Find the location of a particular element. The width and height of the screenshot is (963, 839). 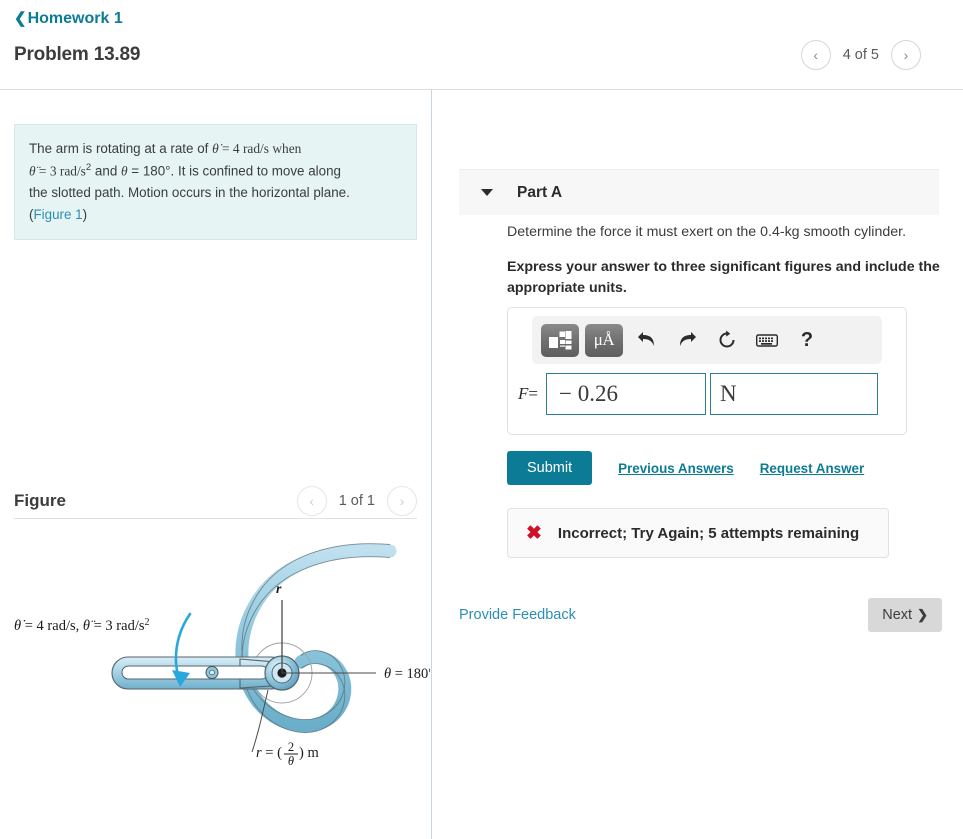

next-button: Next ❯ is located at coordinates (905, 615).